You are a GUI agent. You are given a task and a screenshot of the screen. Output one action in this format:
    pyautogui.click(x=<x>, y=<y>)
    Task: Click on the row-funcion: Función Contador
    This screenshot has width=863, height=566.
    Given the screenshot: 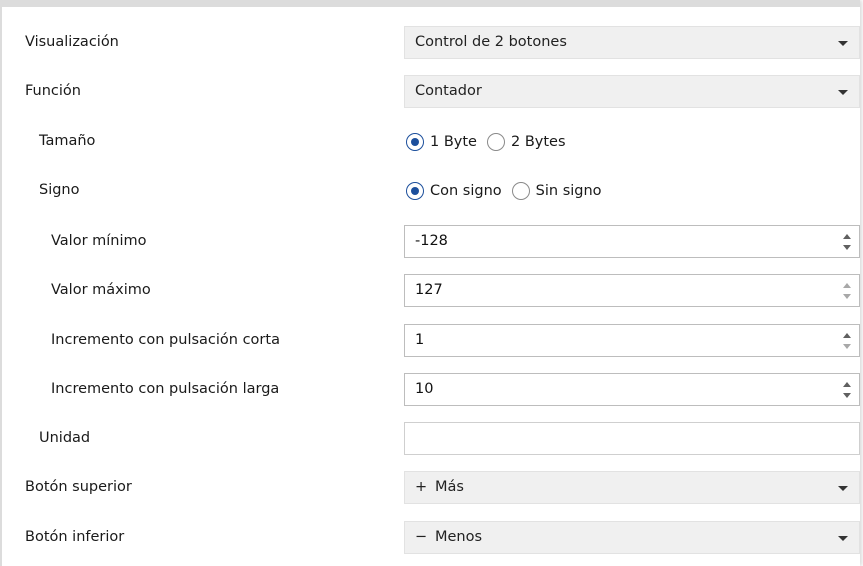 What is the action you would take?
    pyautogui.click(x=431, y=92)
    